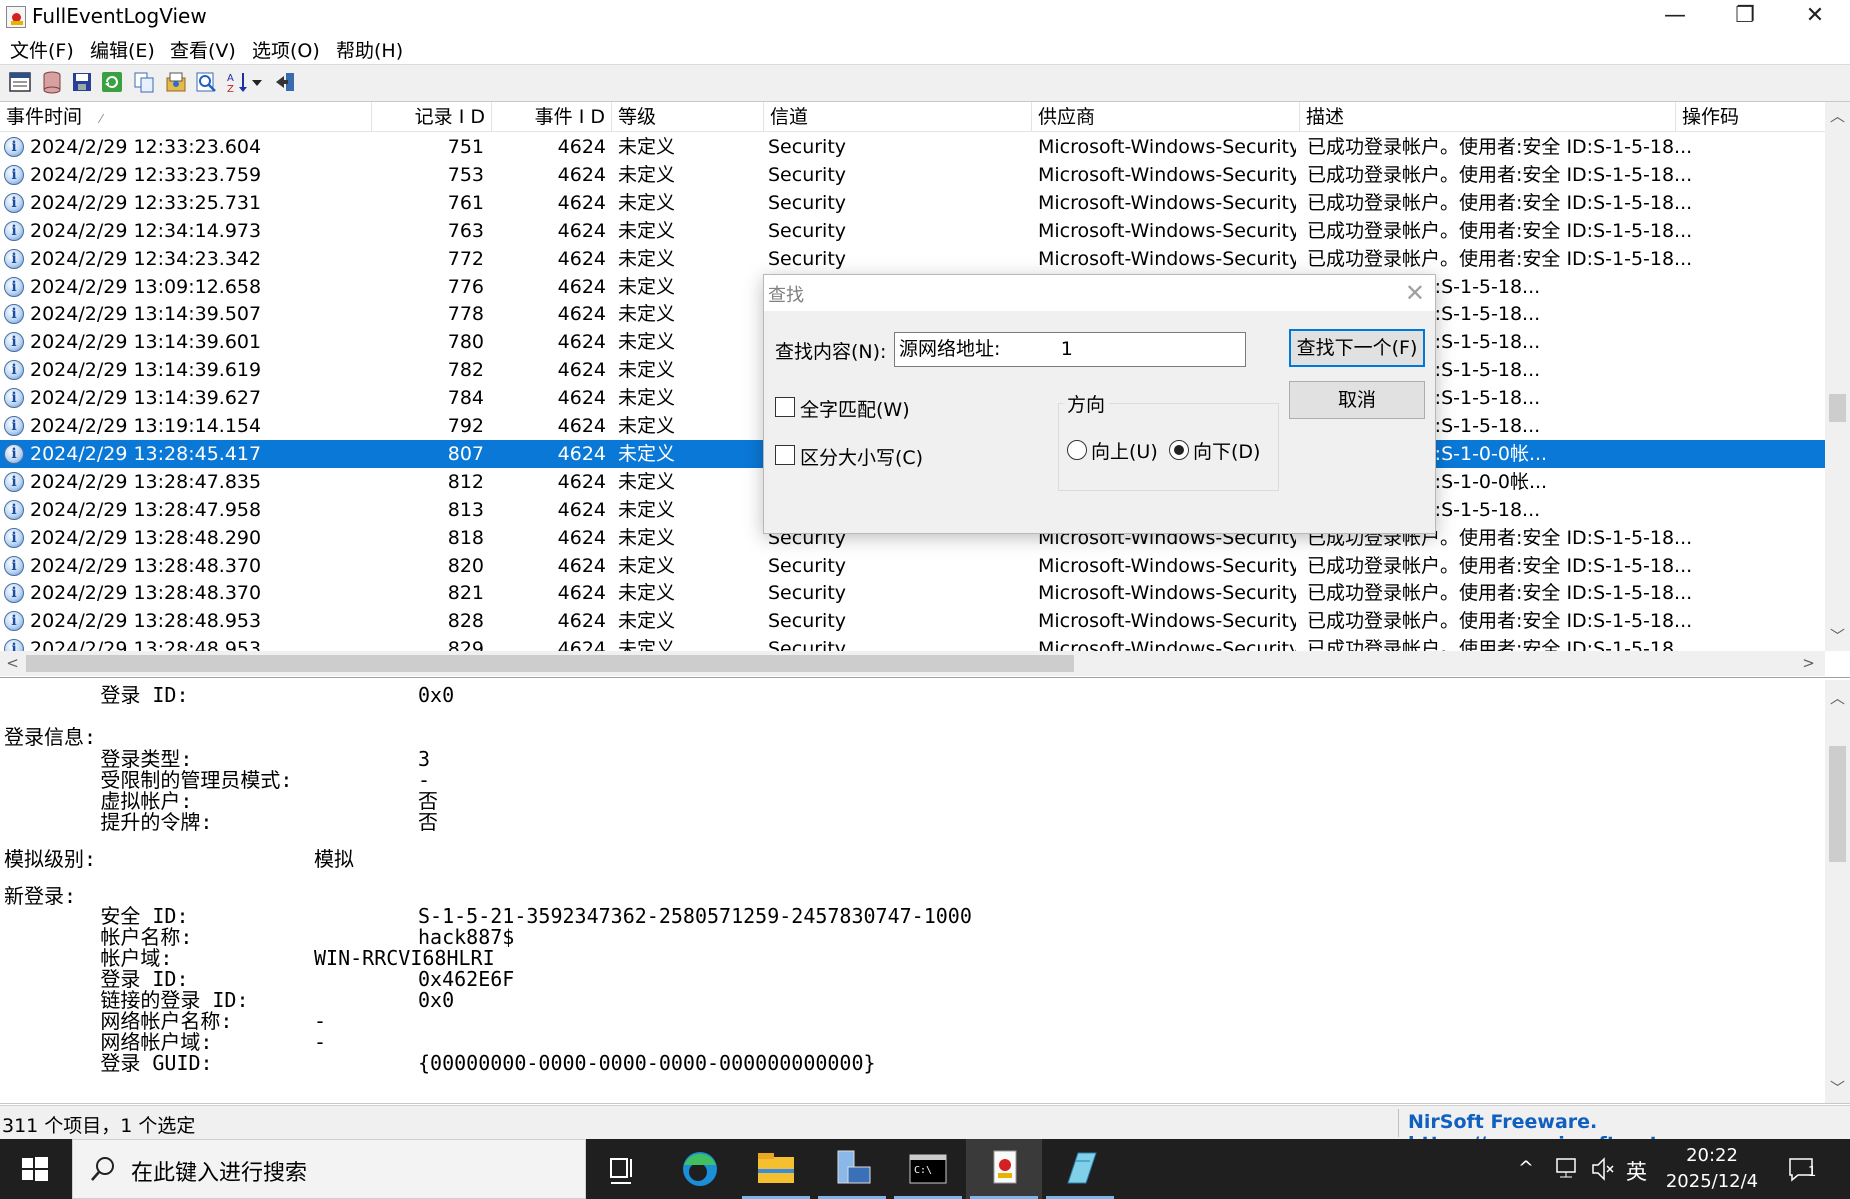  Describe the element at coordinates (700, 1169) in the screenshot. I see `edge-browser-icon` at that location.